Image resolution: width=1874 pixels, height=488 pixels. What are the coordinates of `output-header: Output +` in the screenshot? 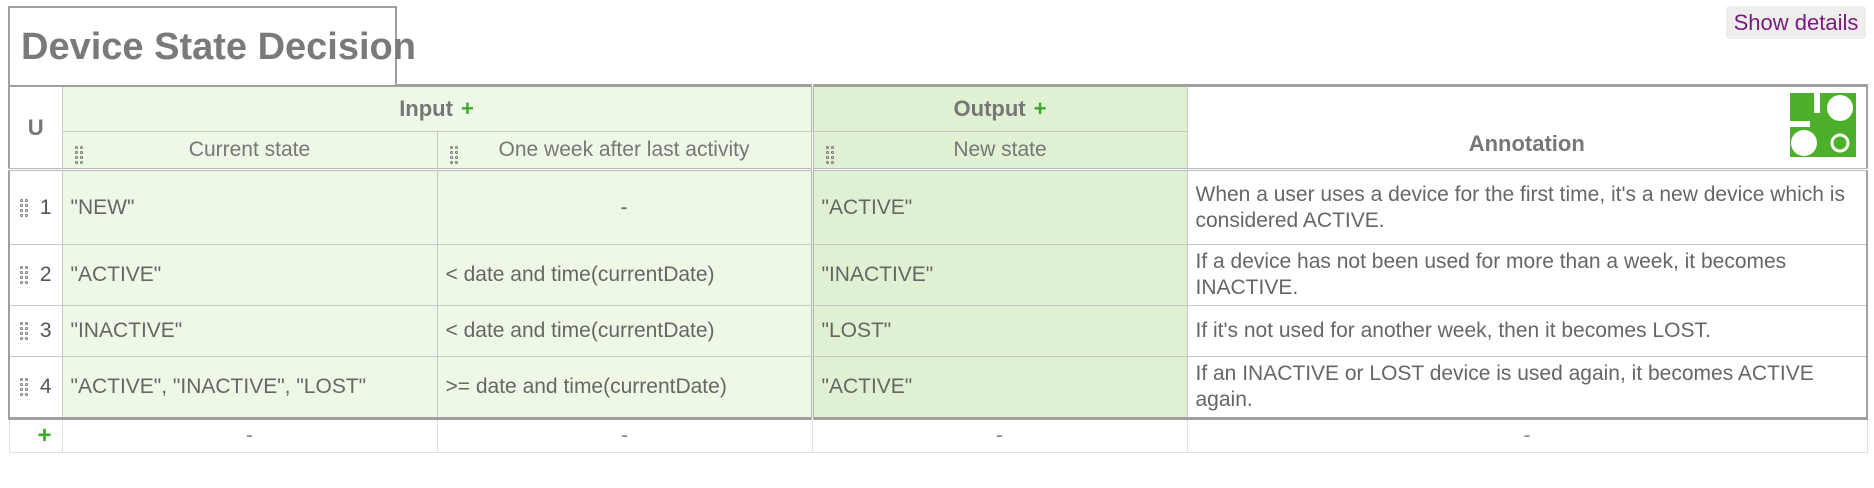 It's located at (999, 108).